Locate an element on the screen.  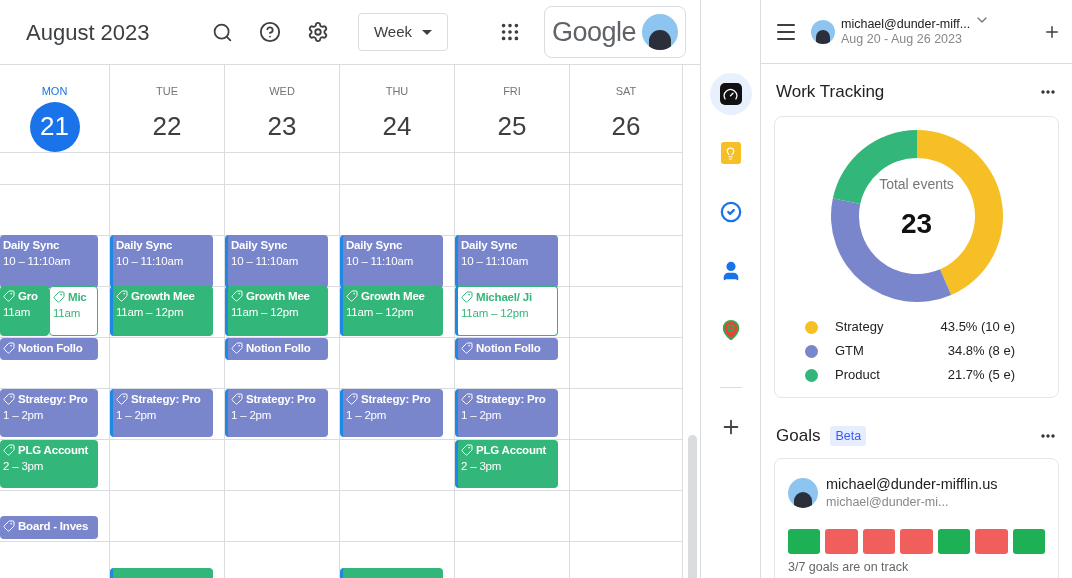
goal-owner-name: michael@dunder-mifflin.us is located at coordinates (912, 484).